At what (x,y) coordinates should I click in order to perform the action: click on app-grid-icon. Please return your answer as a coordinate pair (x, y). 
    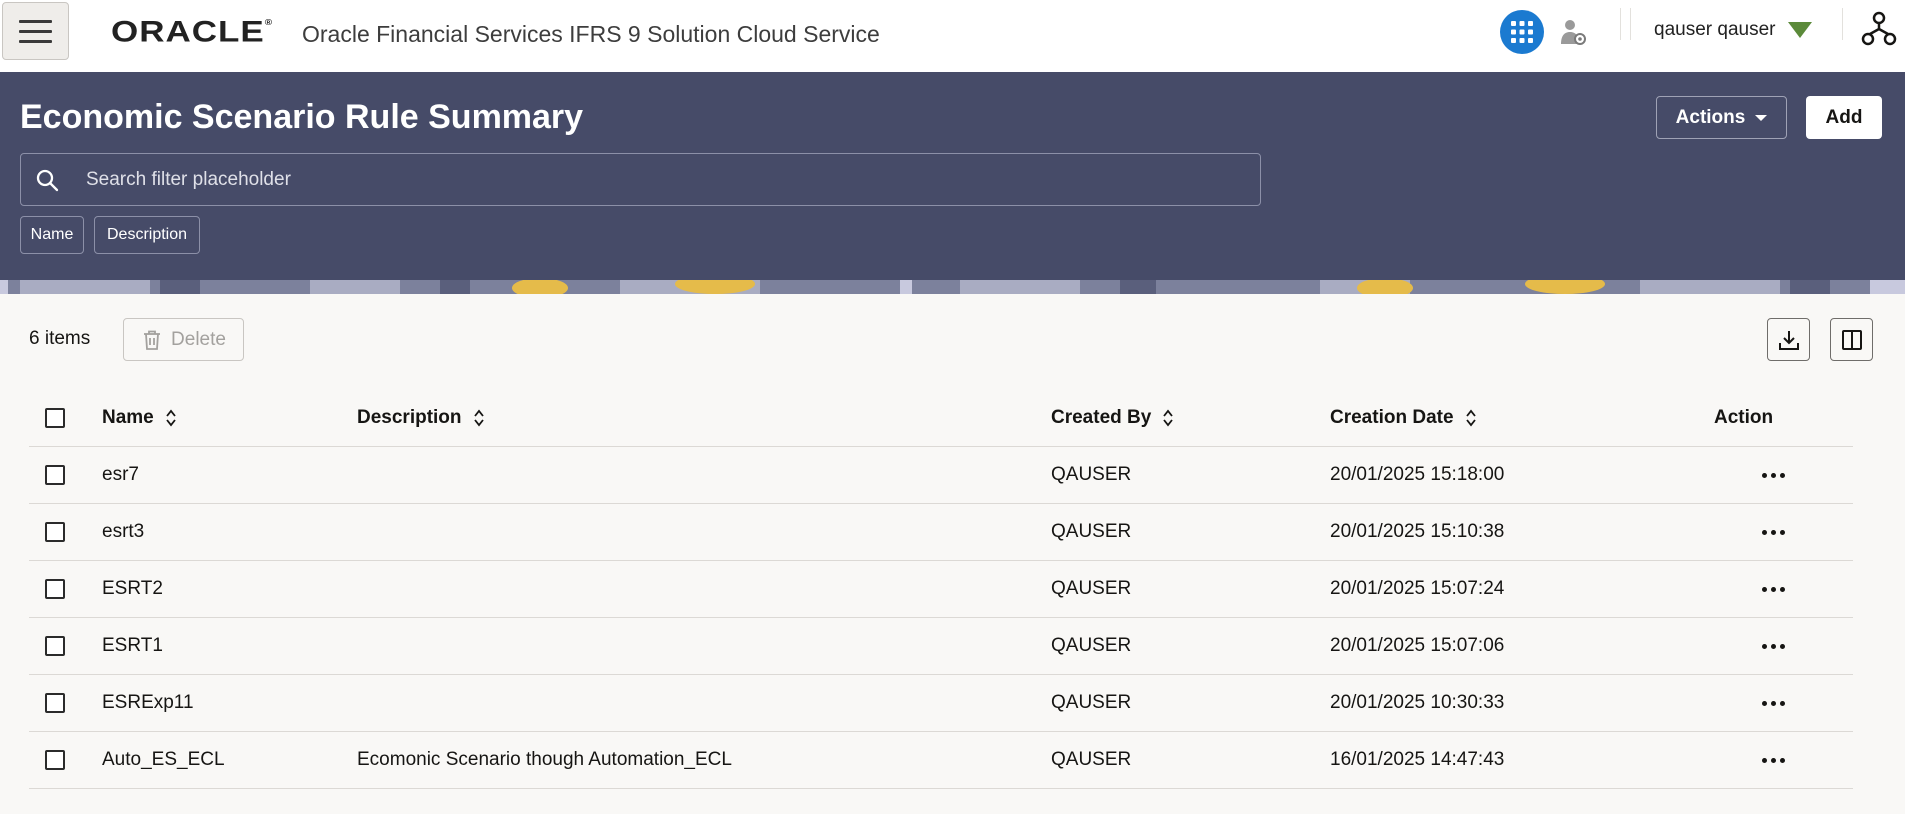
    Looking at the image, I should click on (1522, 32).